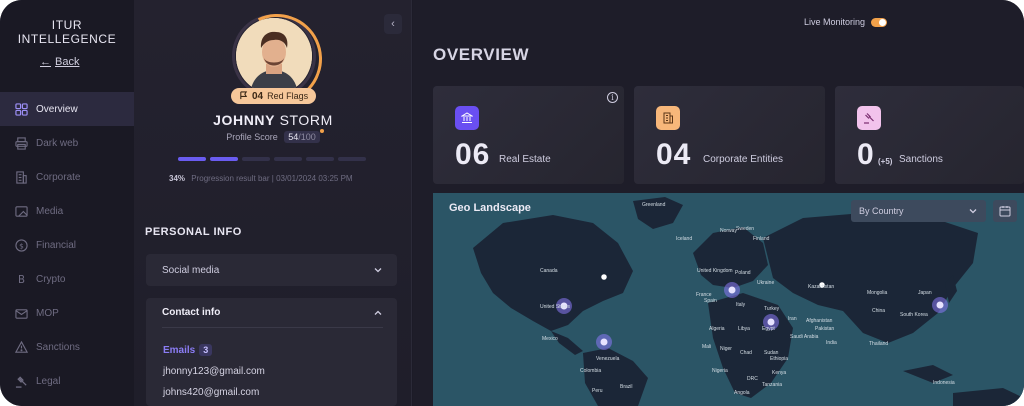 This screenshot has width=1024, height=406. I want to click on social-media-header: Social media, so click(271, 270).